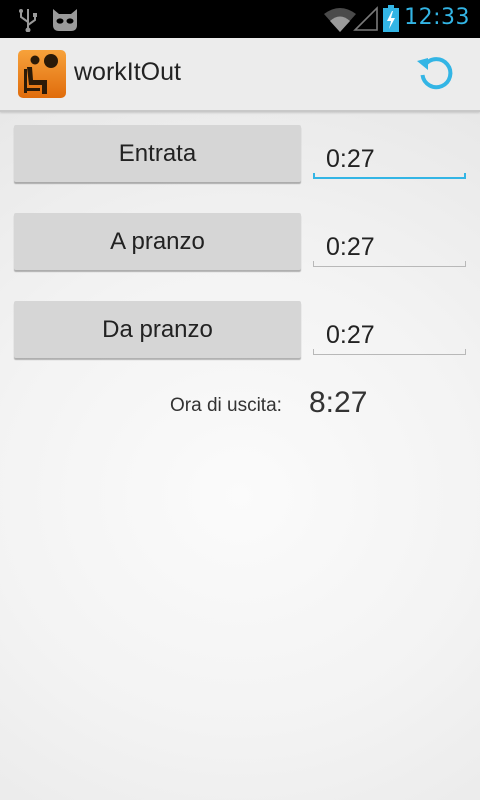 The height and width of the screenshot is (800, 480). Describe the element at coordinates (127, 72) in the screenshot. I see `app-title: workItOut` at that location.